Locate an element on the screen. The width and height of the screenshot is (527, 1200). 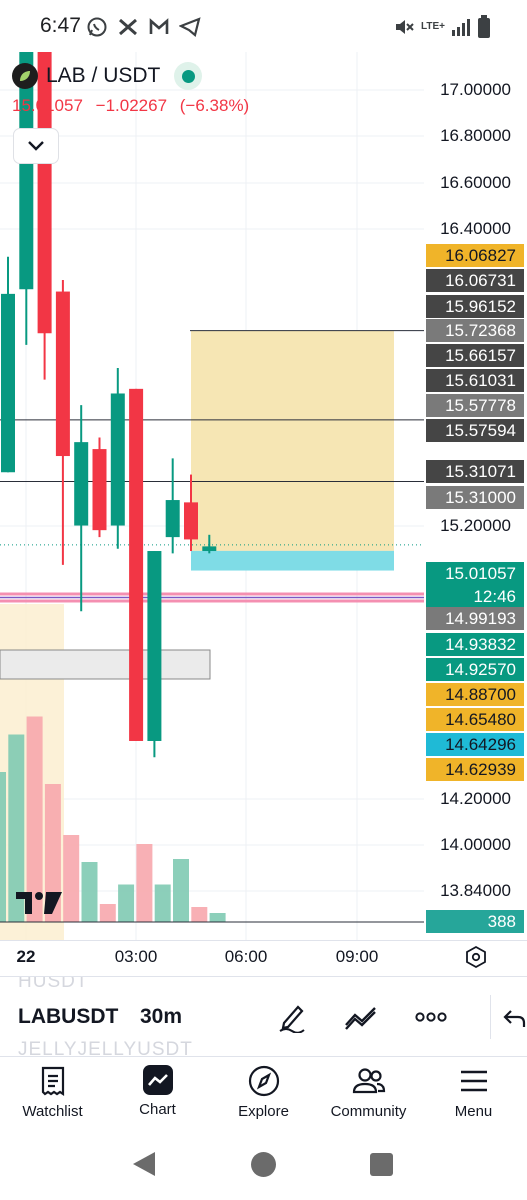
nav-explore: Explore is located at coordinates (263, 1092).